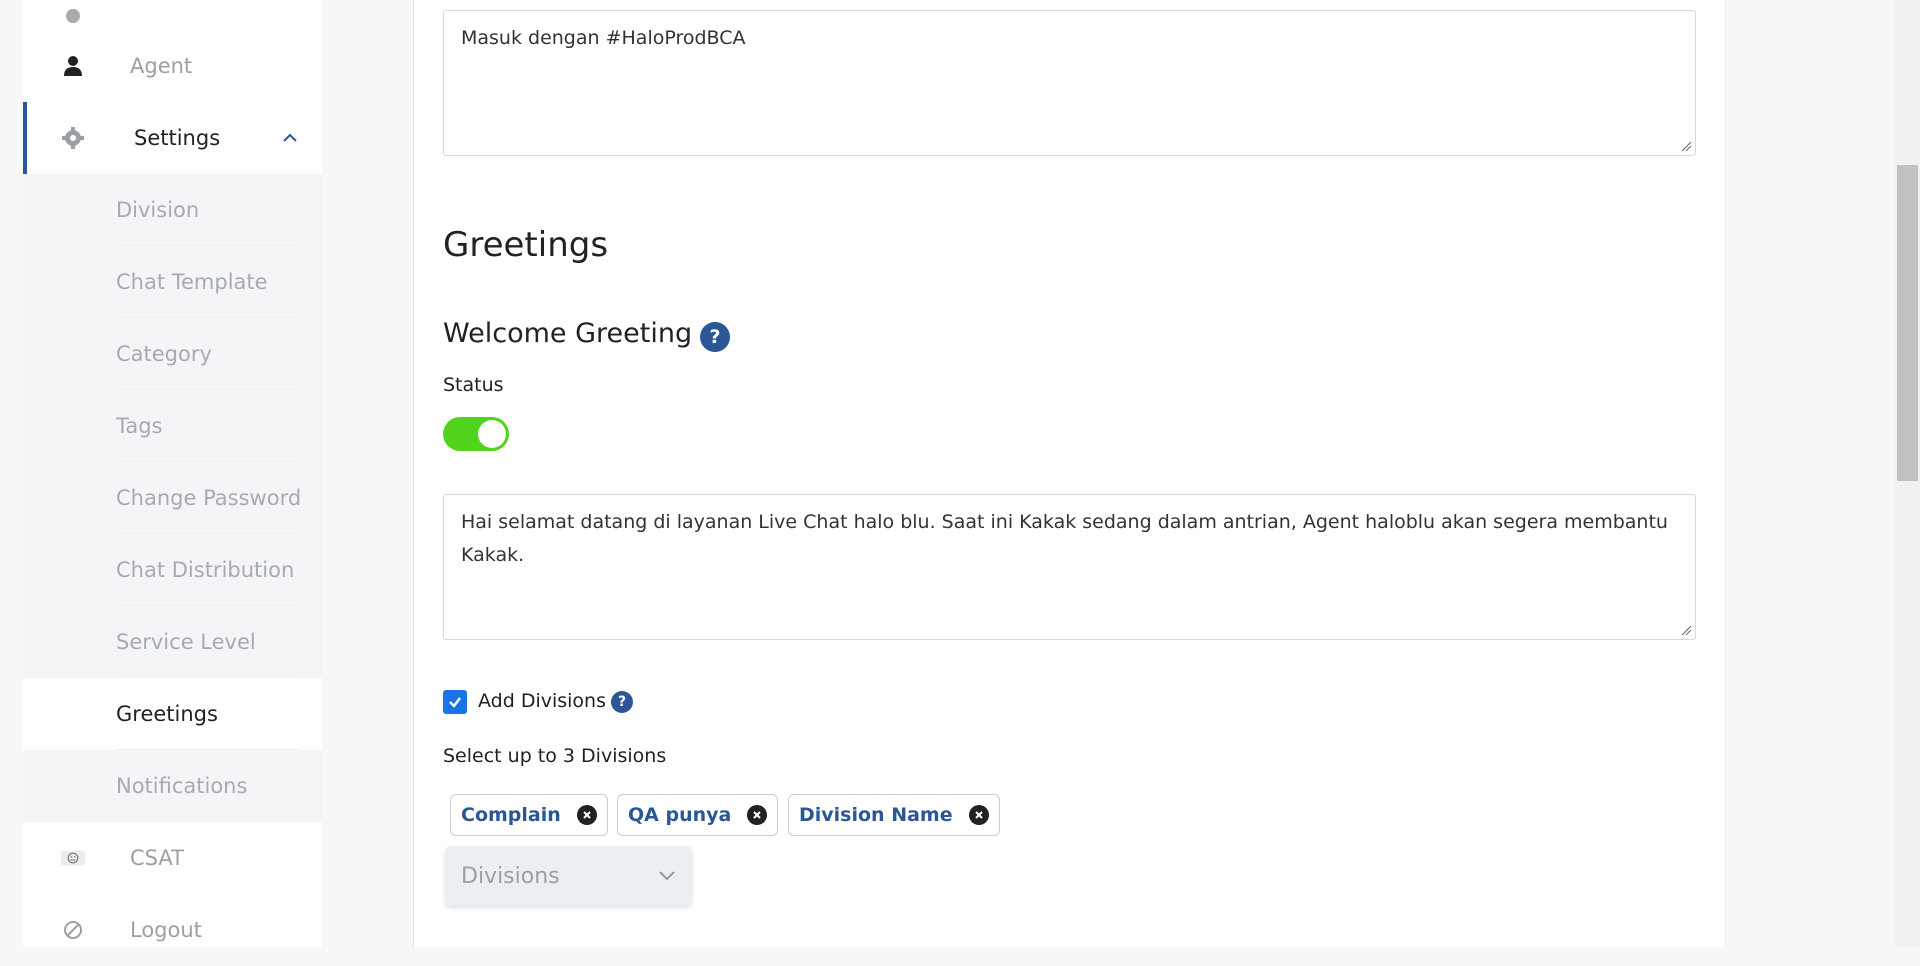 The width and height of the screenshot is (1920, 966). Describe the element at coordinates (73, 16) in the screenshot. I see `chat-icon` at that location.